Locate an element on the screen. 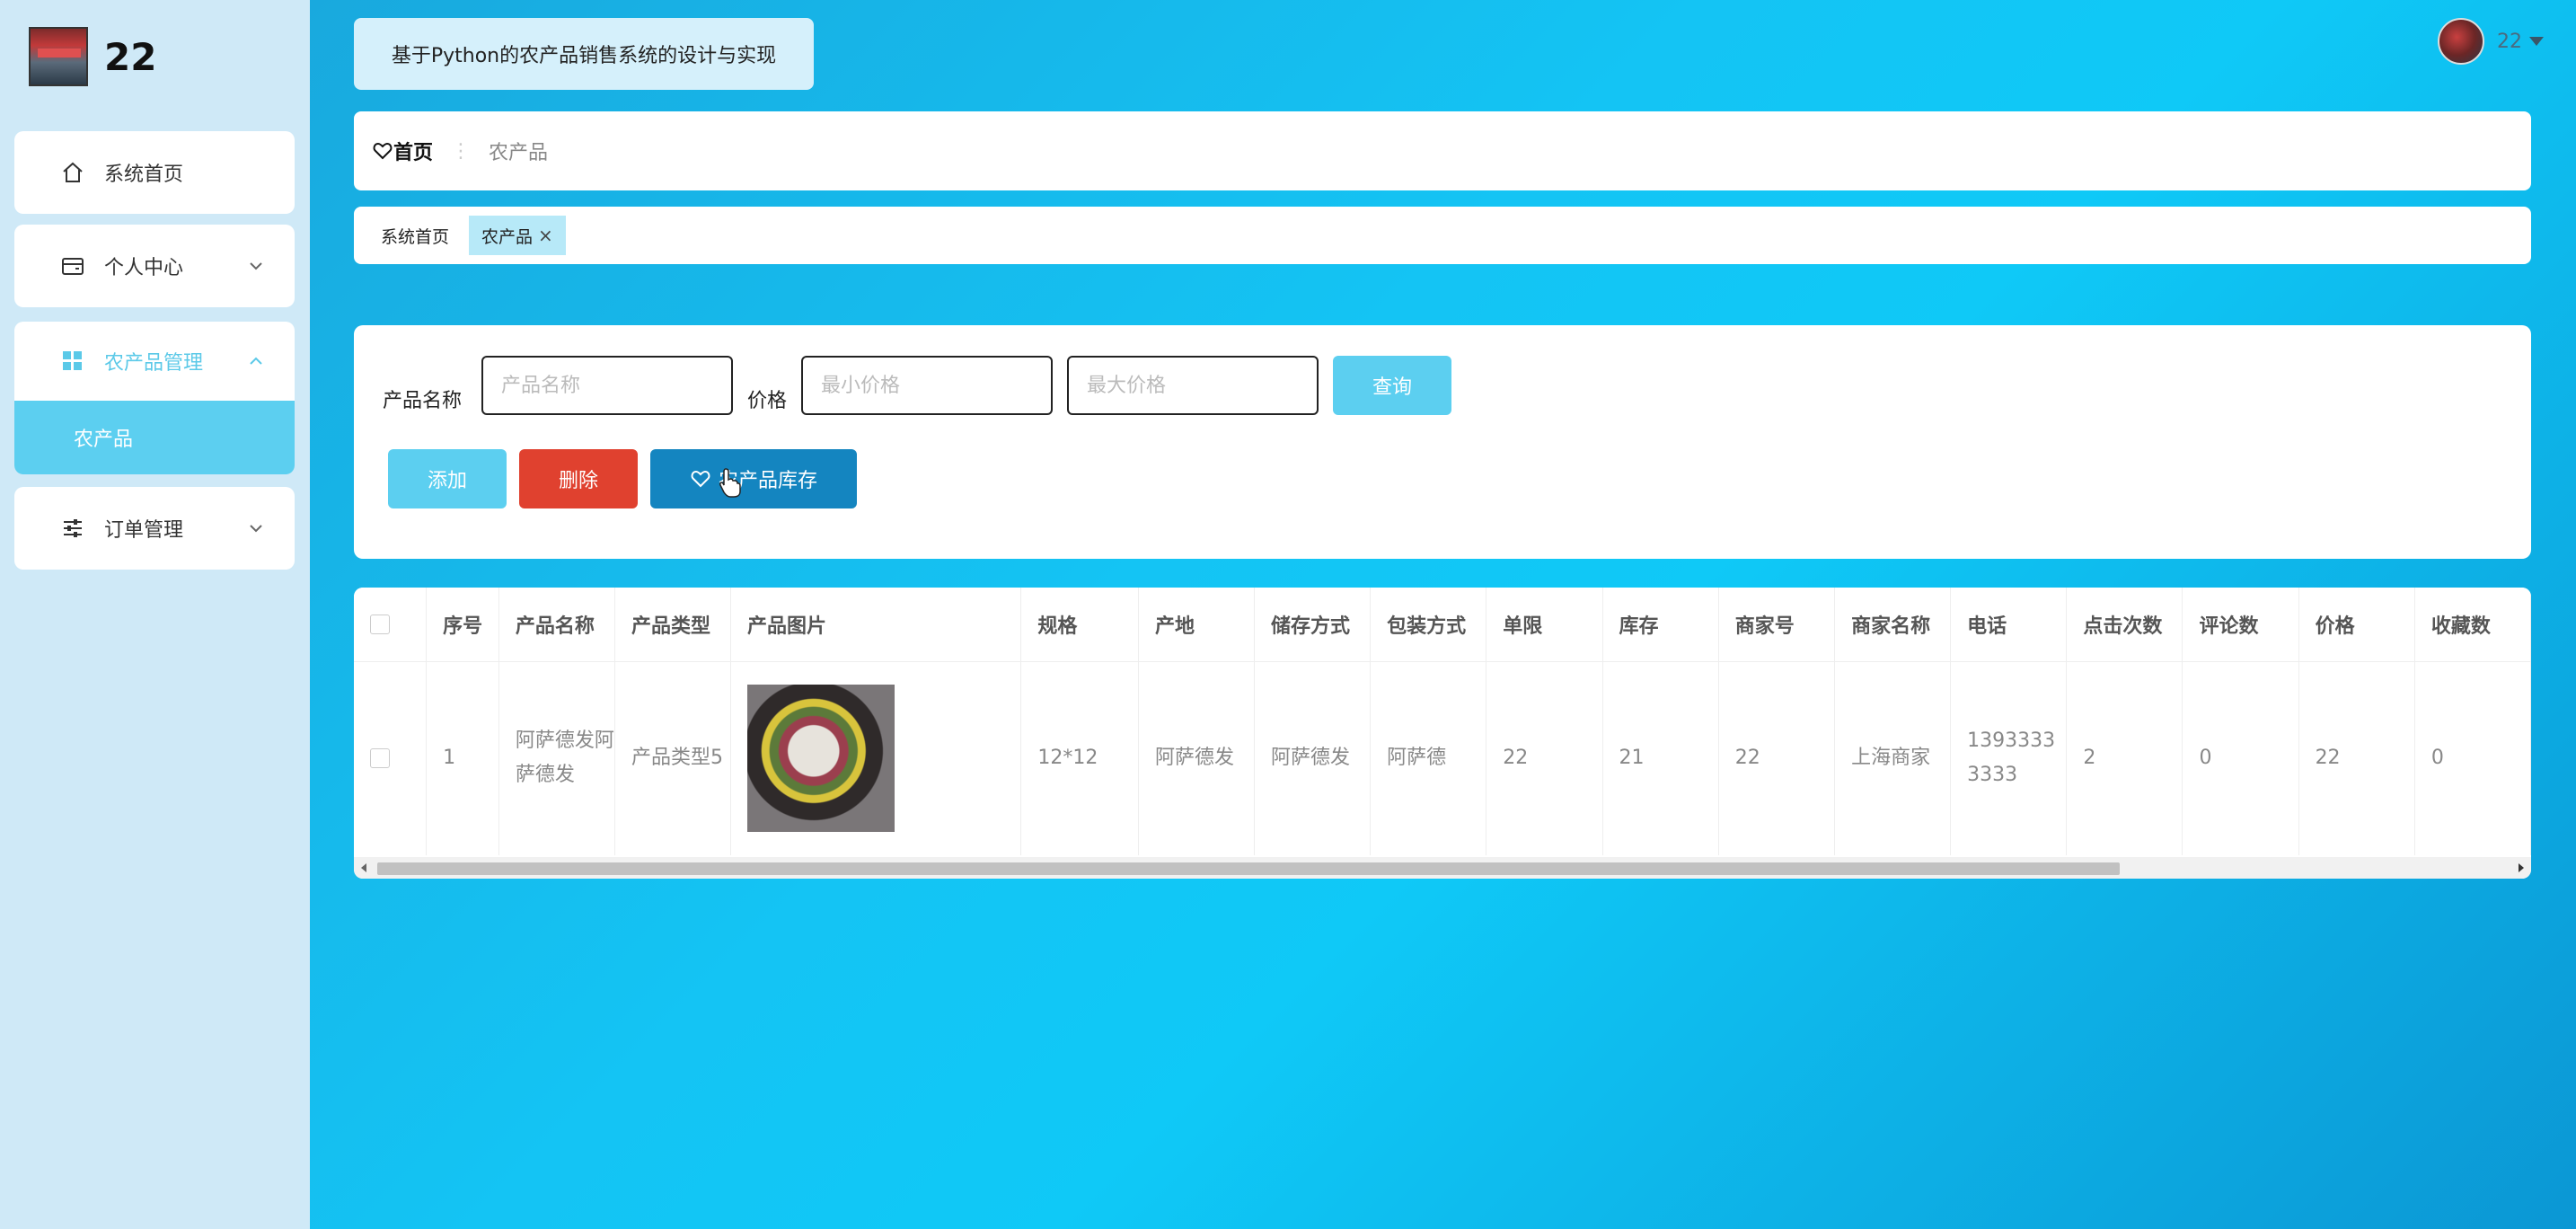 Image resolution: width=2576 pixels, height=1229 pixels. wallet-icon is located at coordinates (72, 266).